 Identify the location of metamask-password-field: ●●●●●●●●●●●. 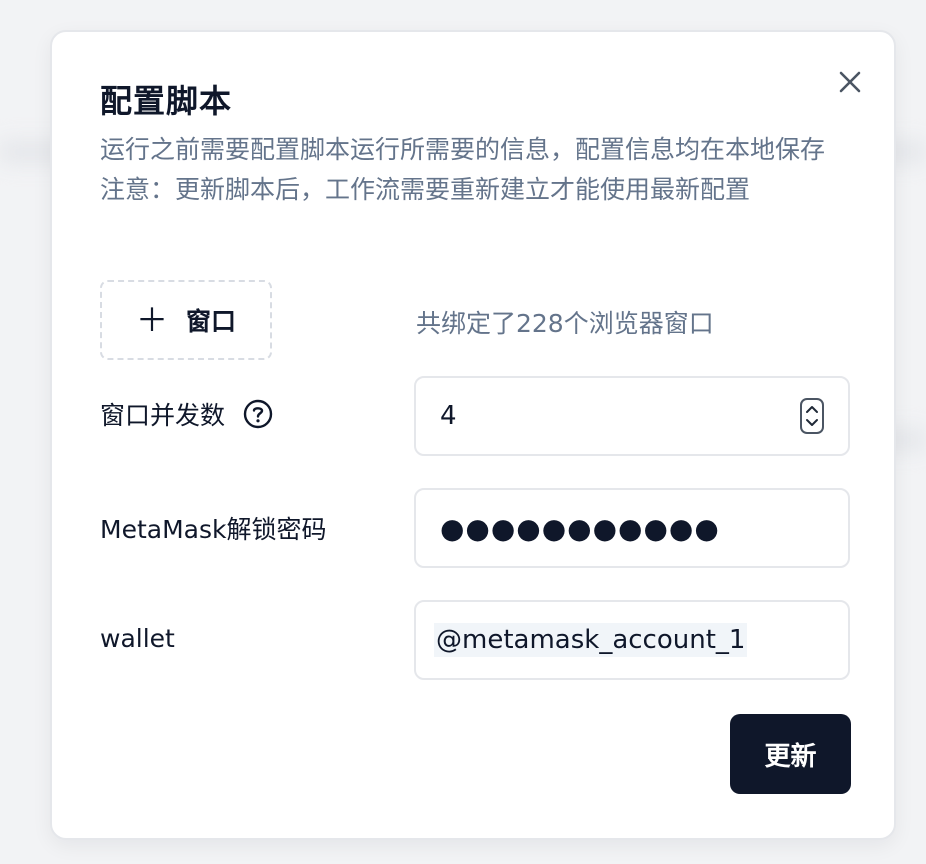
(632, 528).